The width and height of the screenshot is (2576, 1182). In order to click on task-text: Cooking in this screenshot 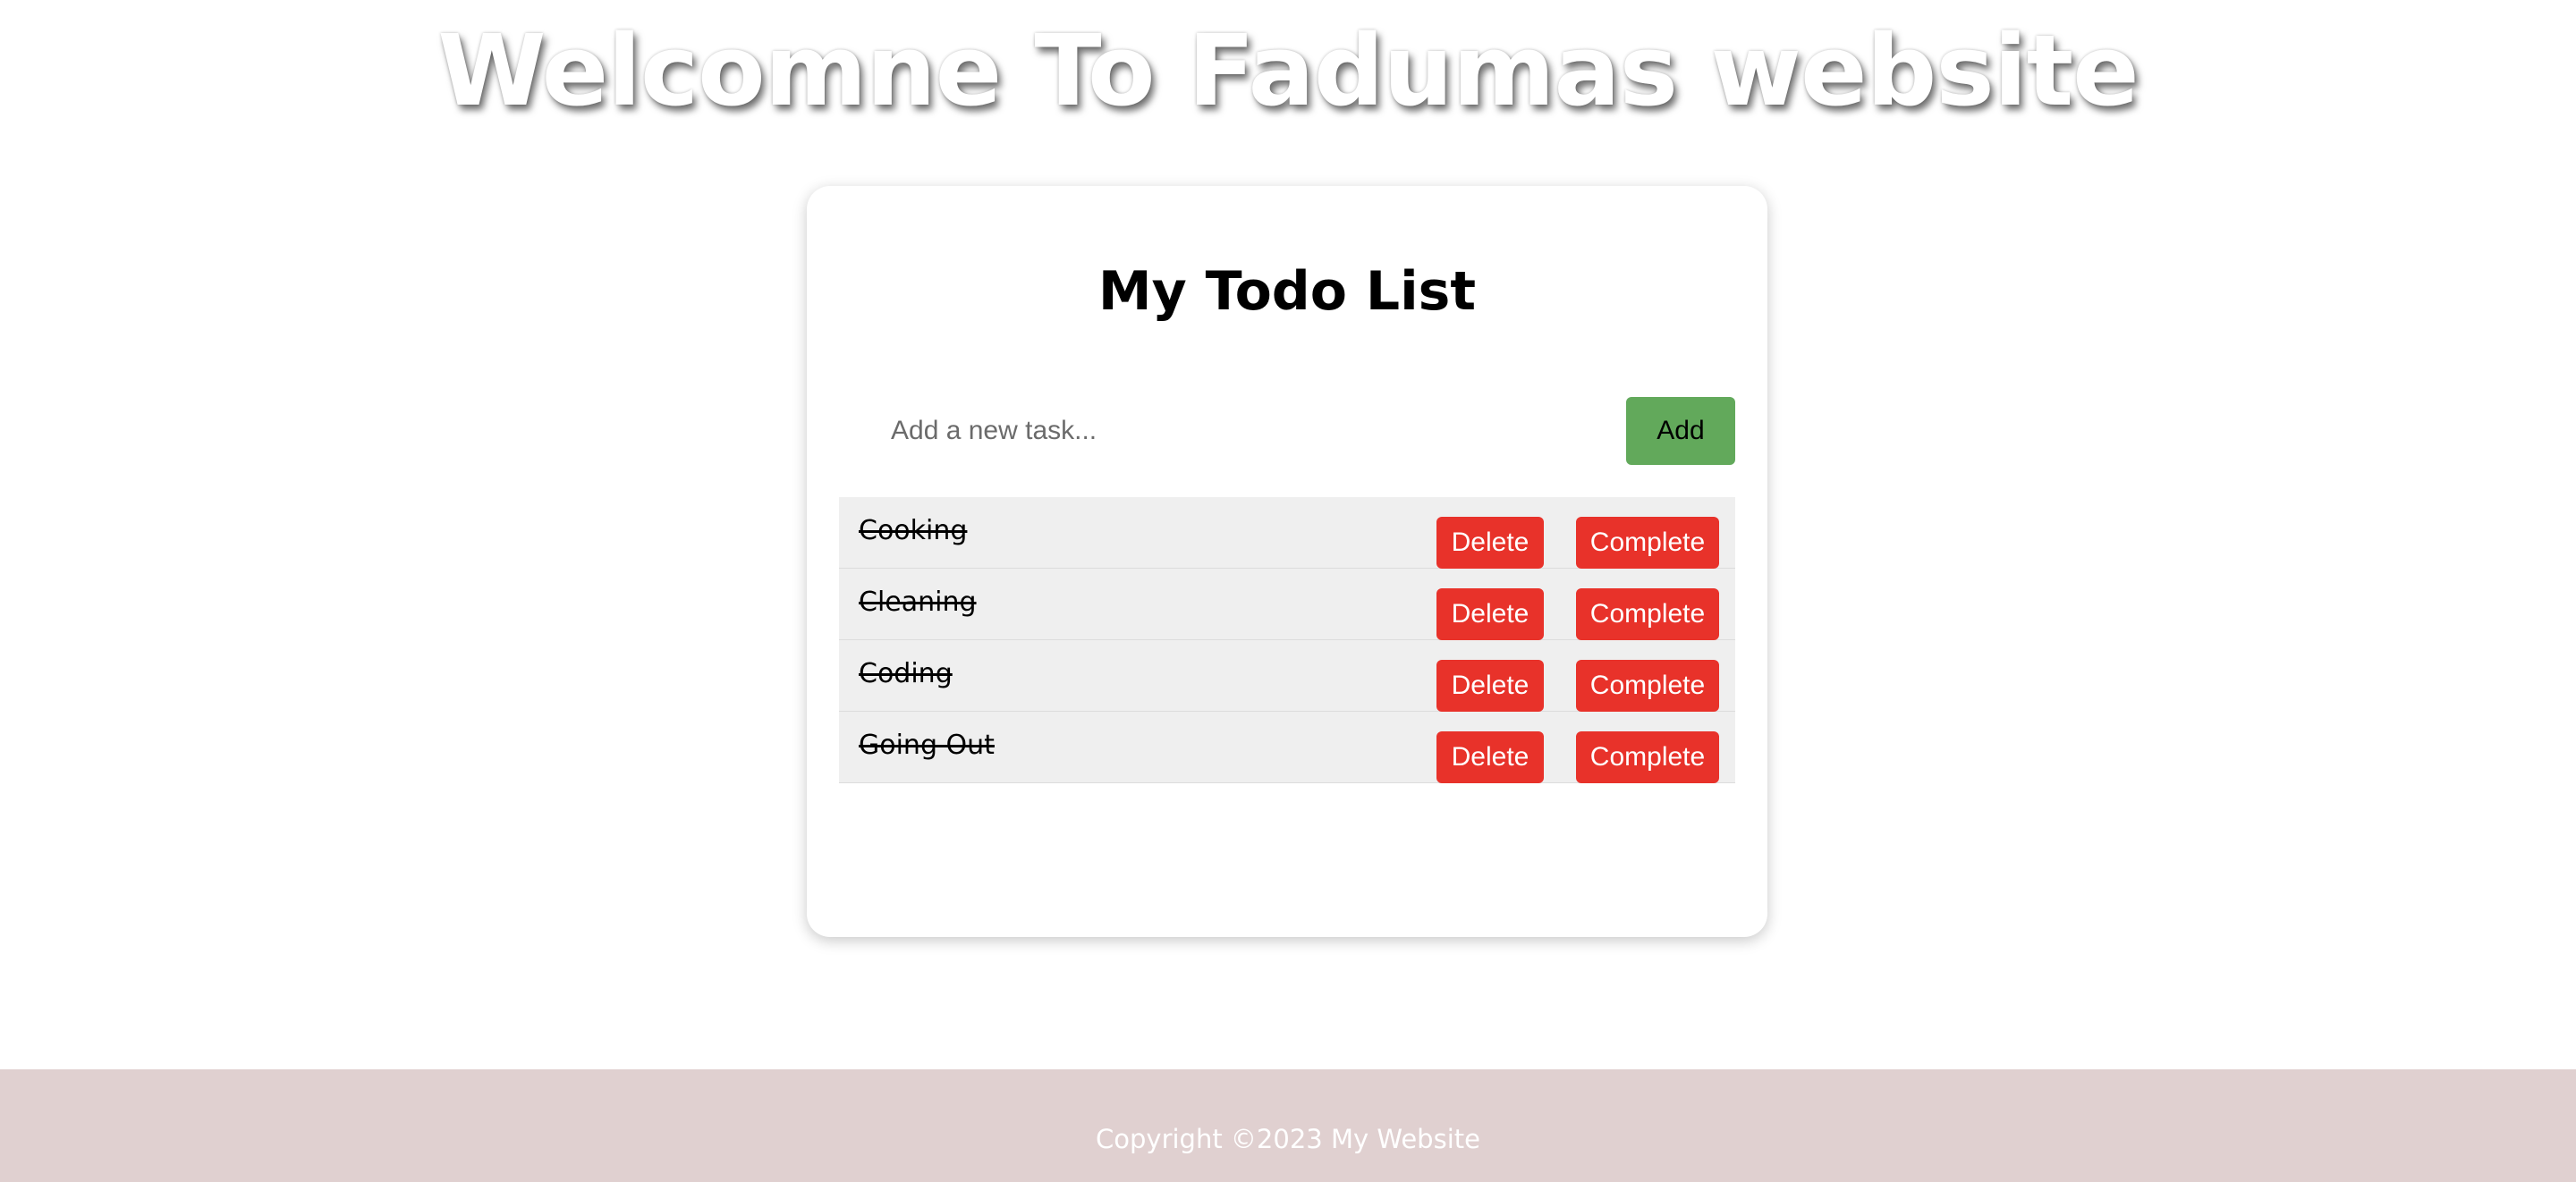, I will do `click(913, 530)`.